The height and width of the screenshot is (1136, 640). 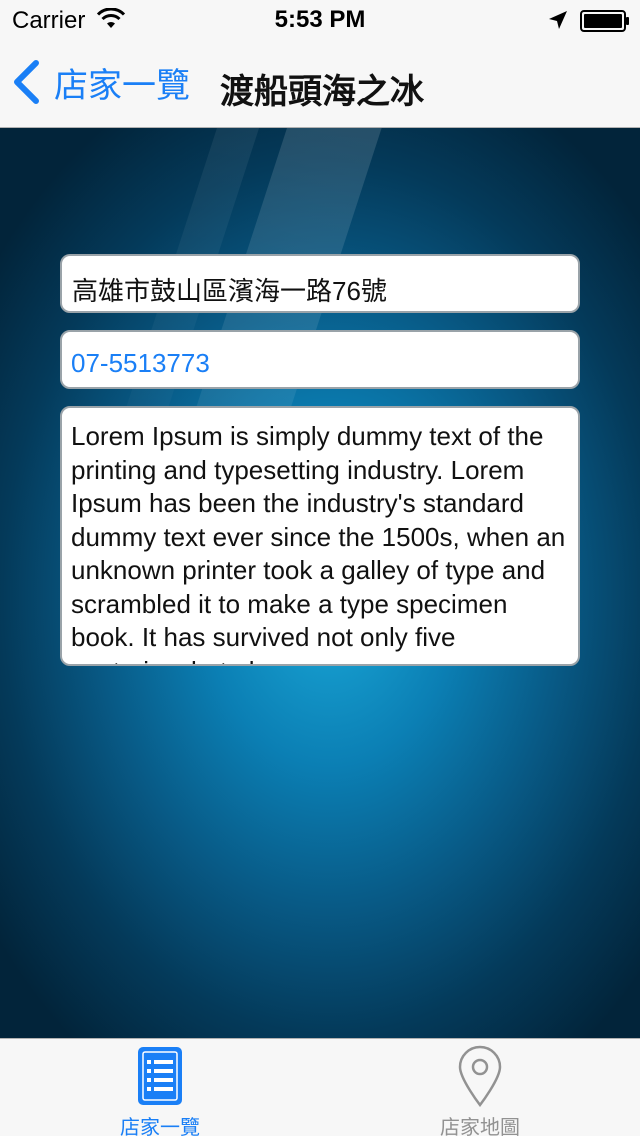 What do you see at coordinates (160, 1076) in the screenshot?
I see `list-icon` at bounding box center [160, 1076].